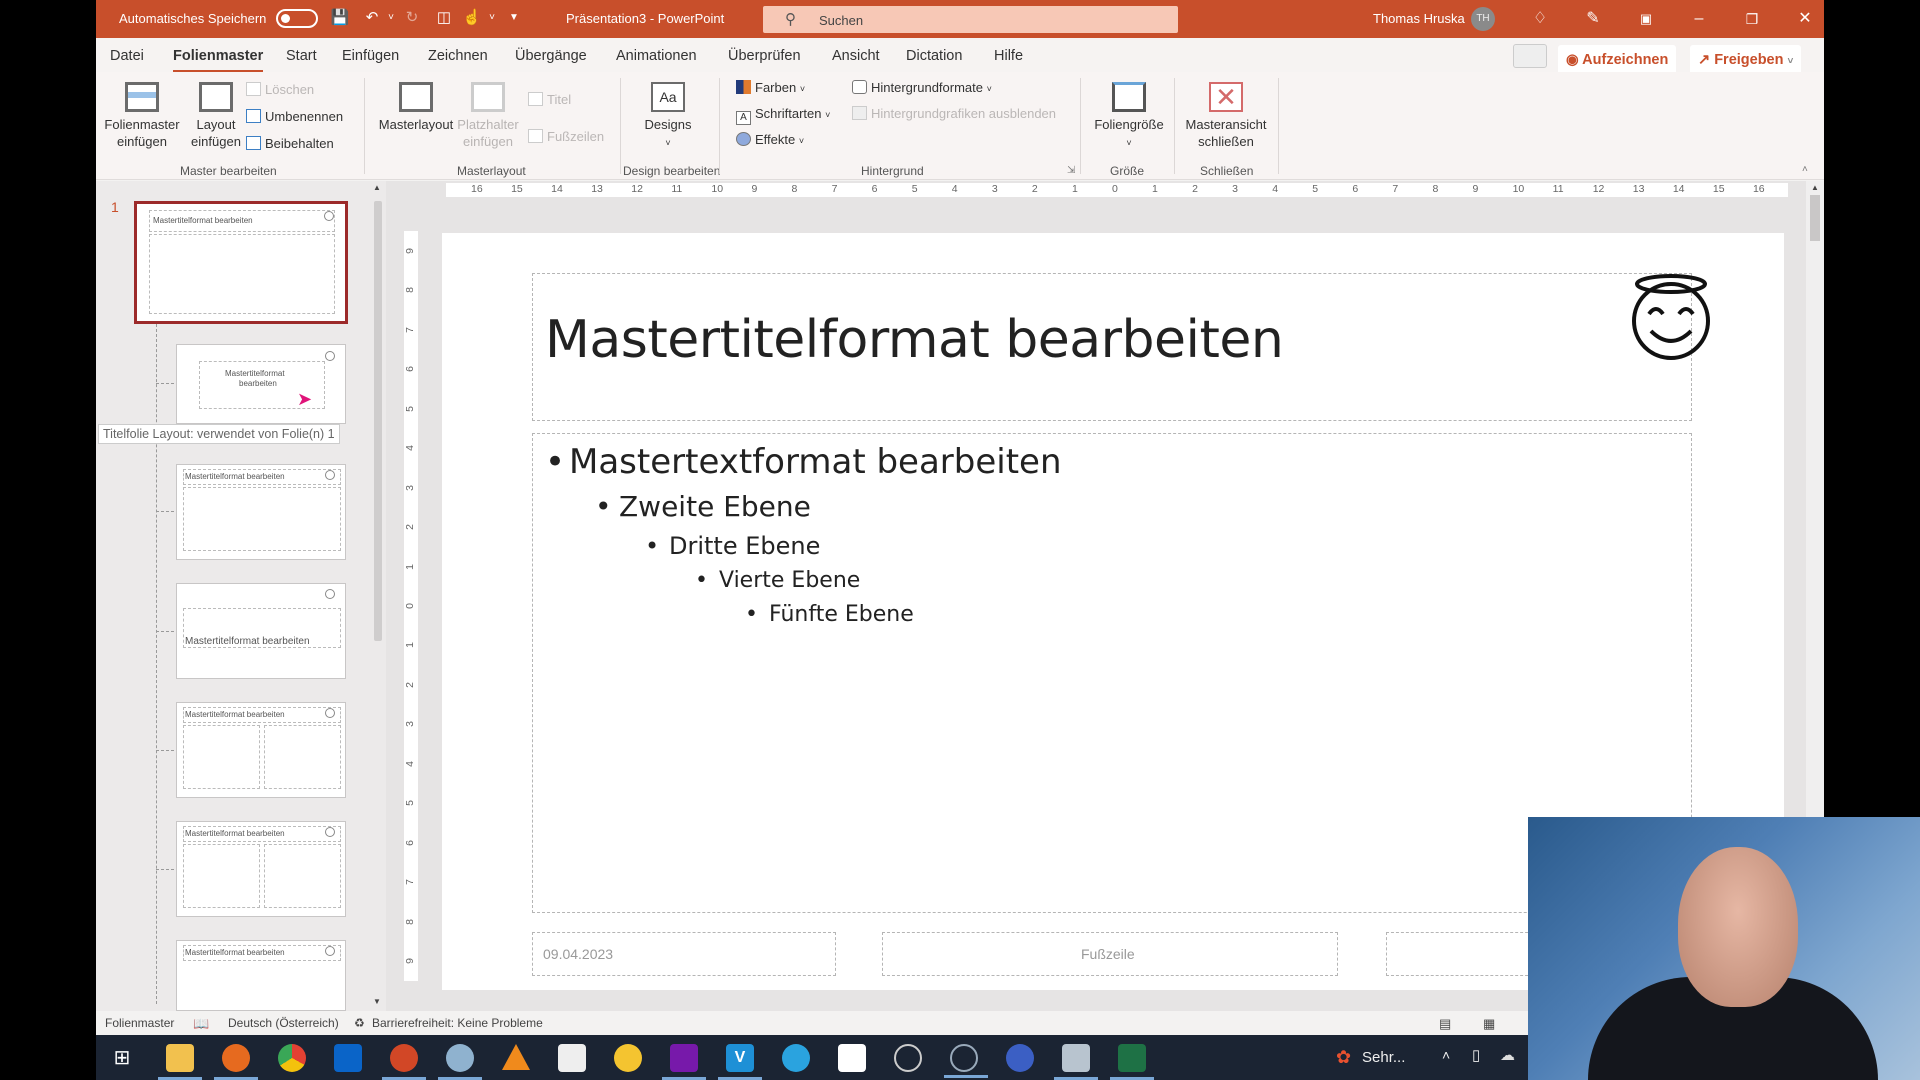 The height and width of the screenshot is (1080, 1920). I want to click on tab-animationen: Animationen, so click(656, 56).